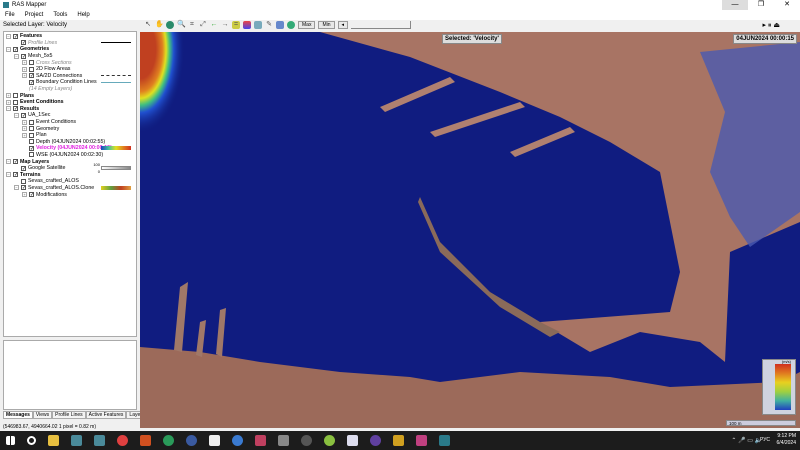 The image size is (800, 450). Describe the element at coordinates (307, 25) in the screenshot. I see `max-button: Max` at that location.